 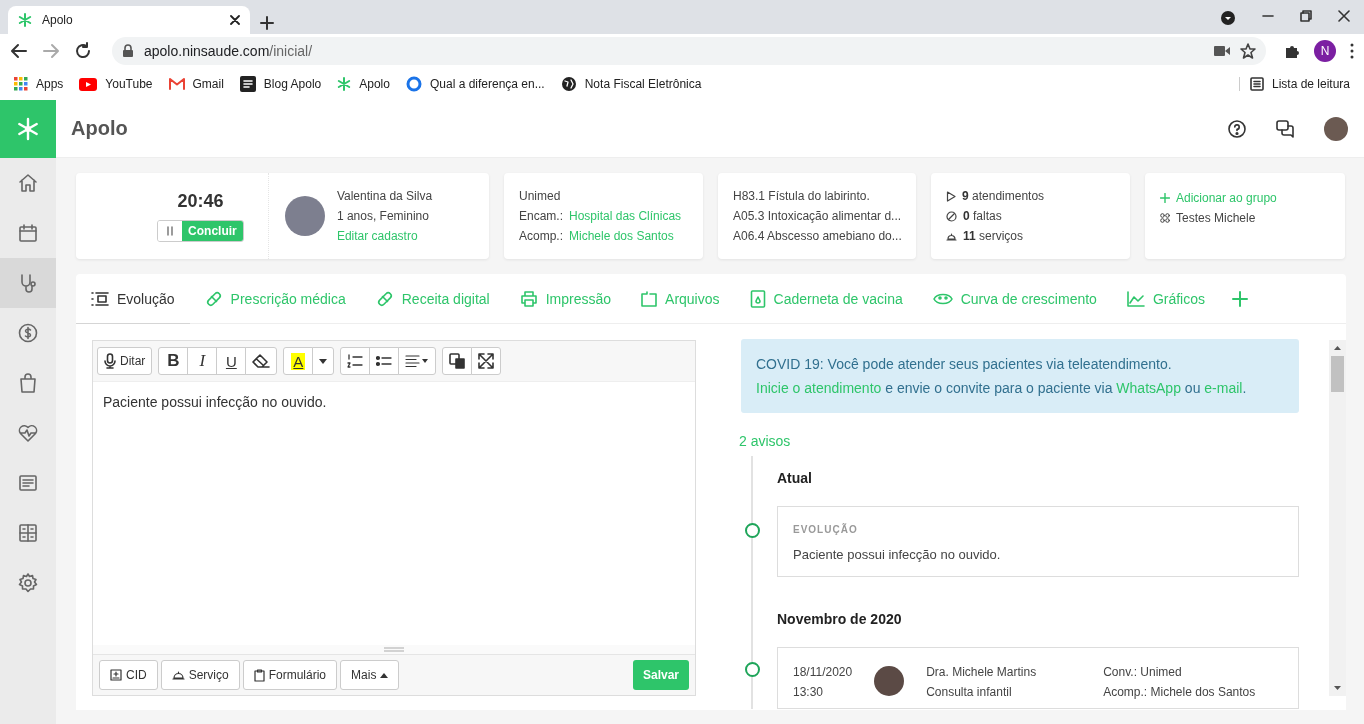 What do you see at coordinates (323, 361) in the screenshot?
I see `dropdown-button` at bounding box center [323, 361].